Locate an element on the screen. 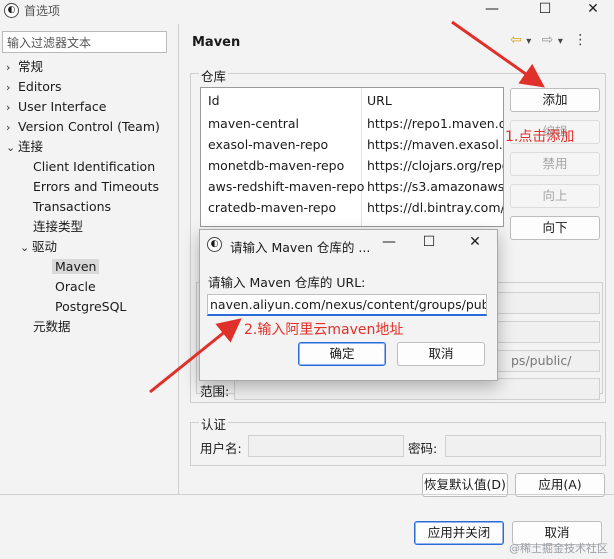 This screenshot has height=559, width=614. annotation-step1: 1.点击添加 is located at coordinates (540, 137).